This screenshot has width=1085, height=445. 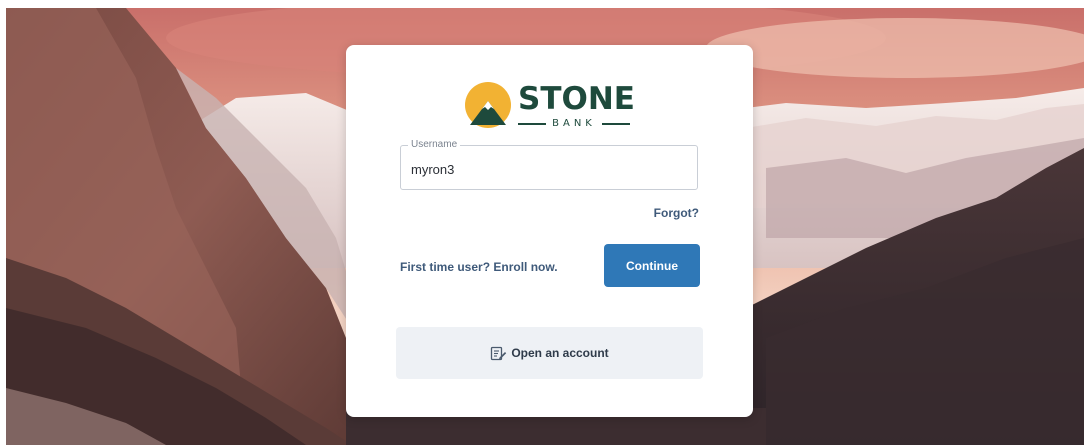 What do you see at coordinates (576, 99) in the screenshot?
I see `brand-name: STONE` at bounding box center [576, 99].